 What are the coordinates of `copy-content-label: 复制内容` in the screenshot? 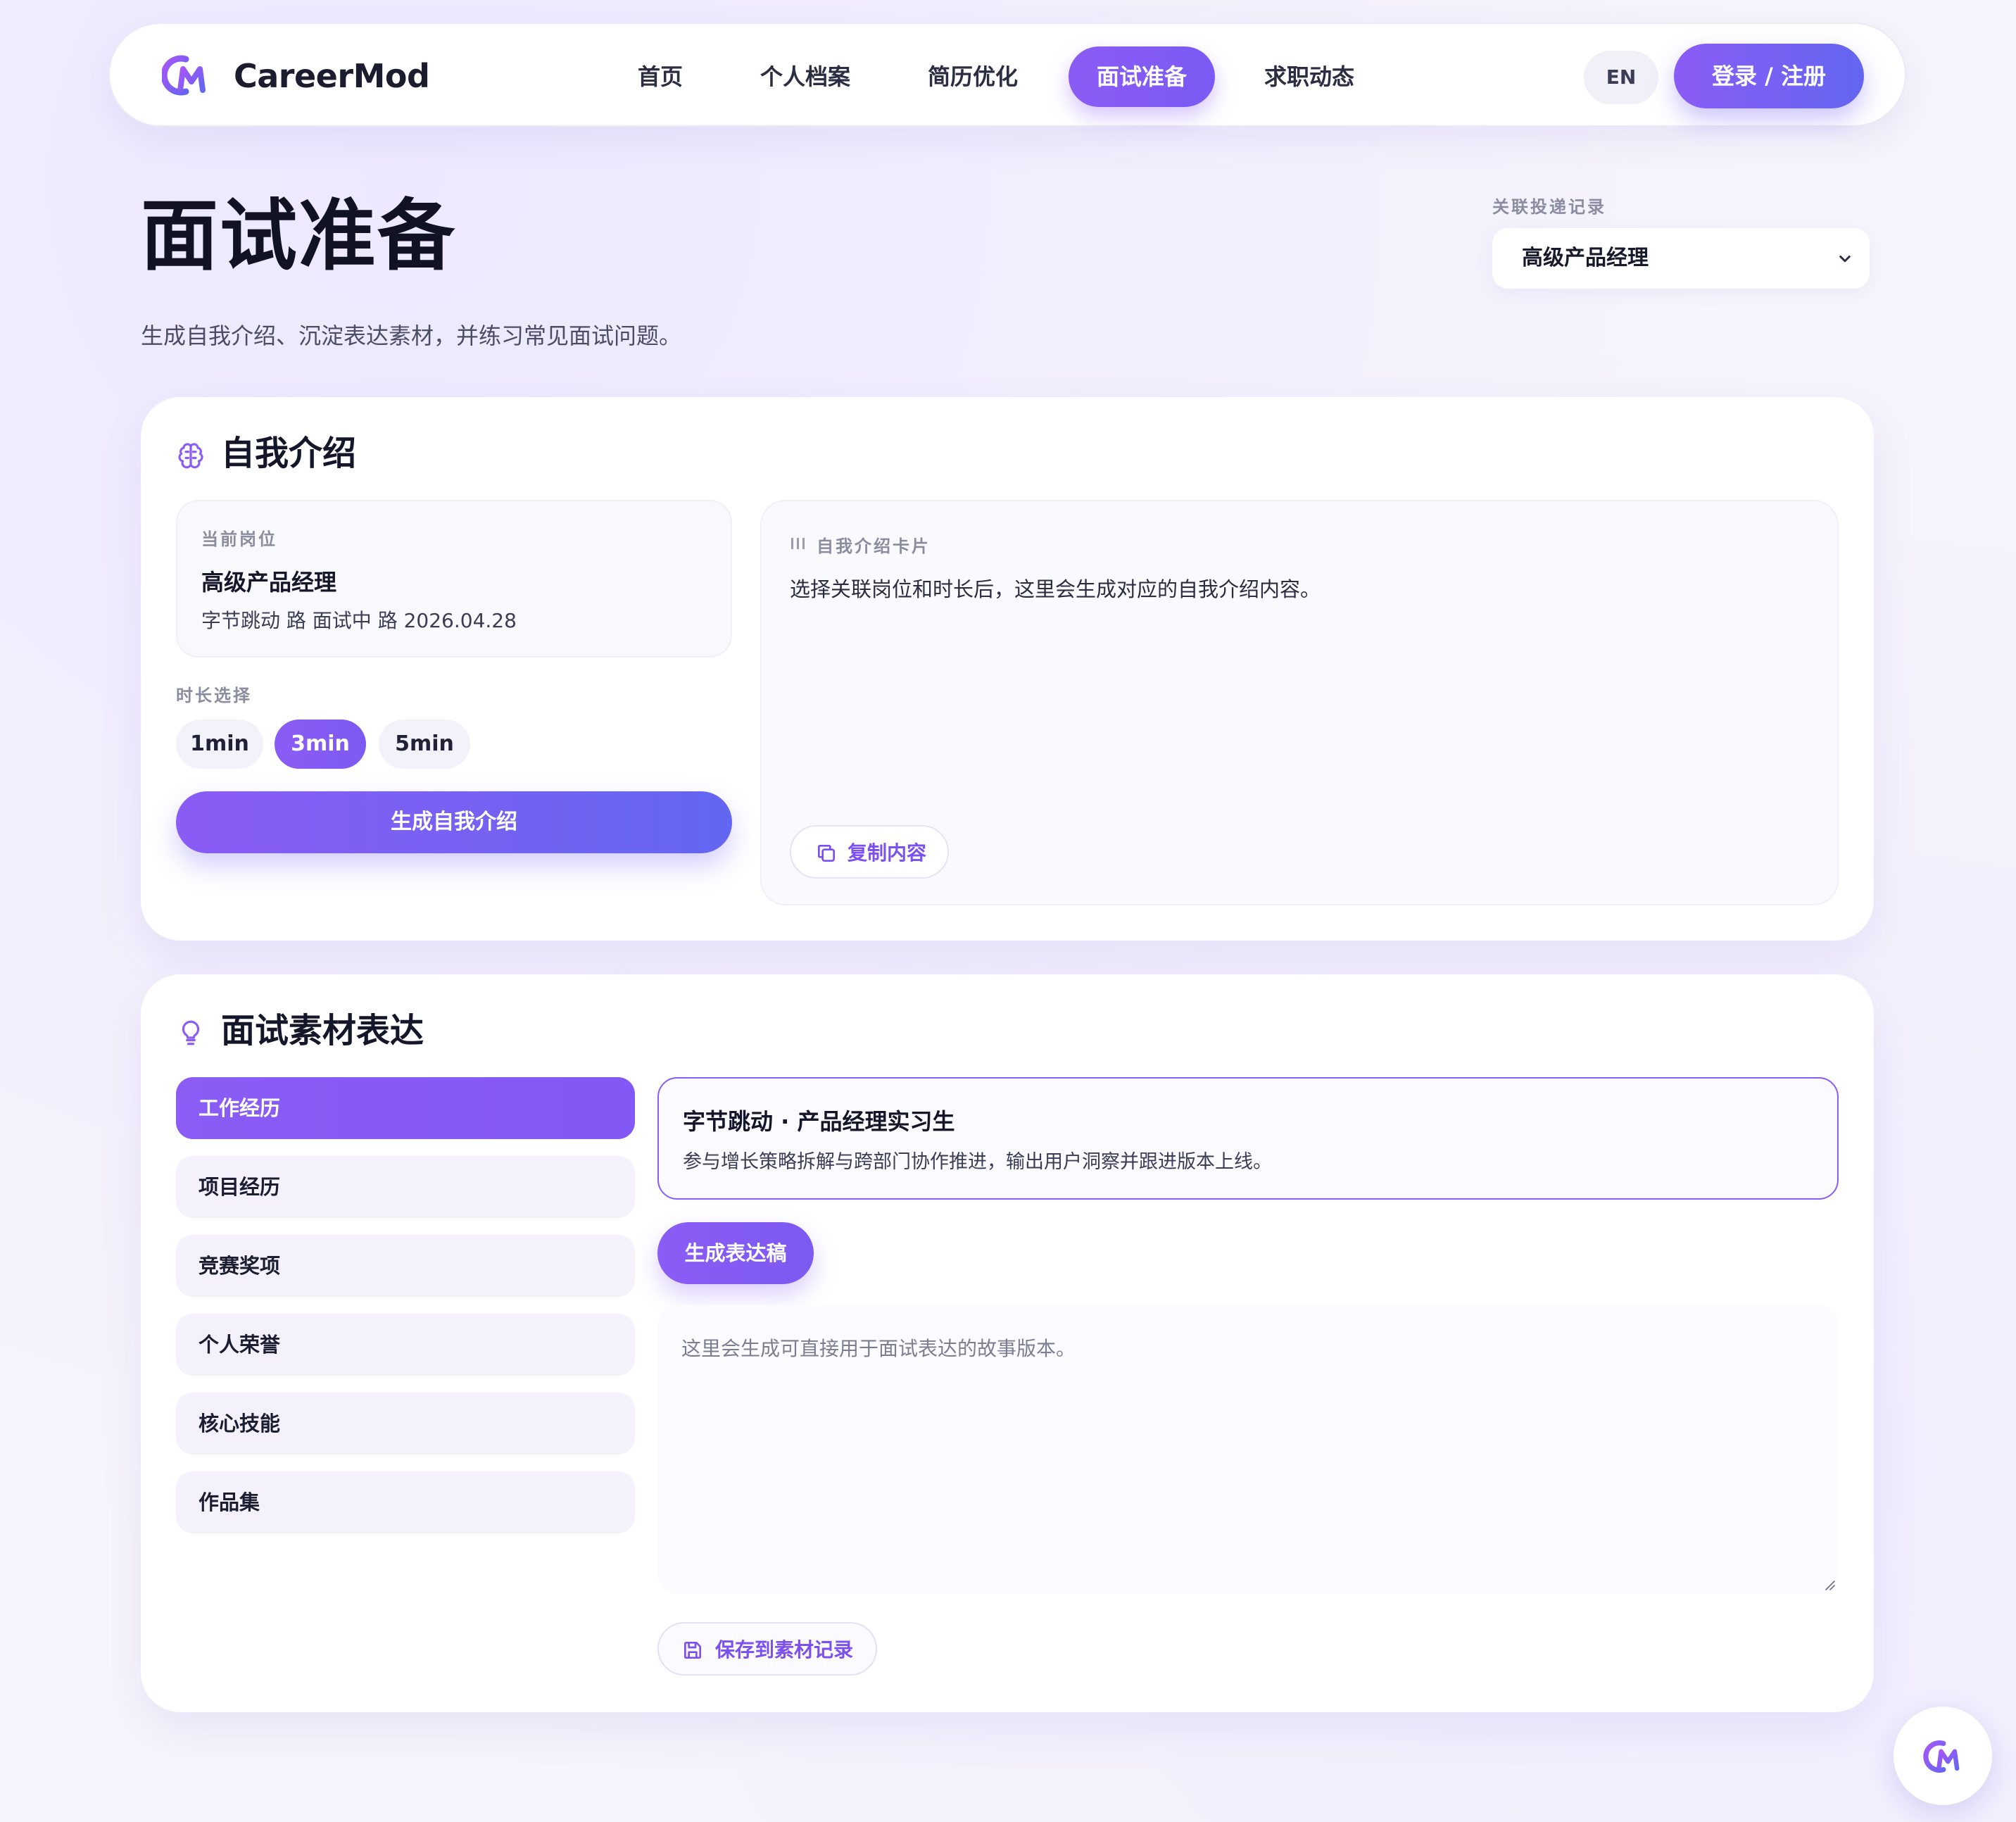 It's located at (887, 853).